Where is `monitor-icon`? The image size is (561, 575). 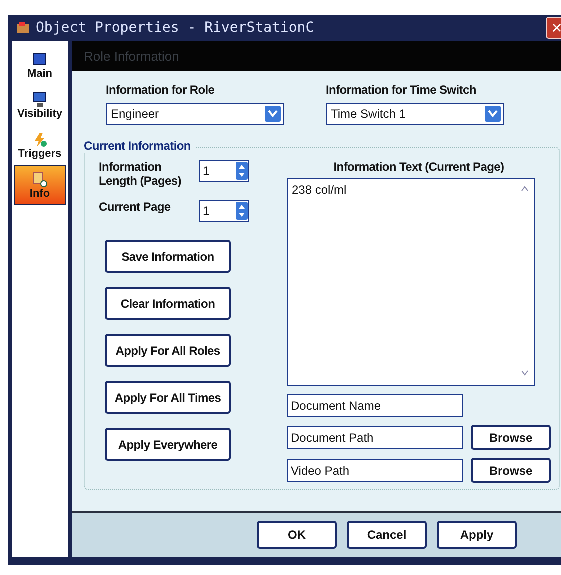 monitor-icon is located at coordinates (40, 60).